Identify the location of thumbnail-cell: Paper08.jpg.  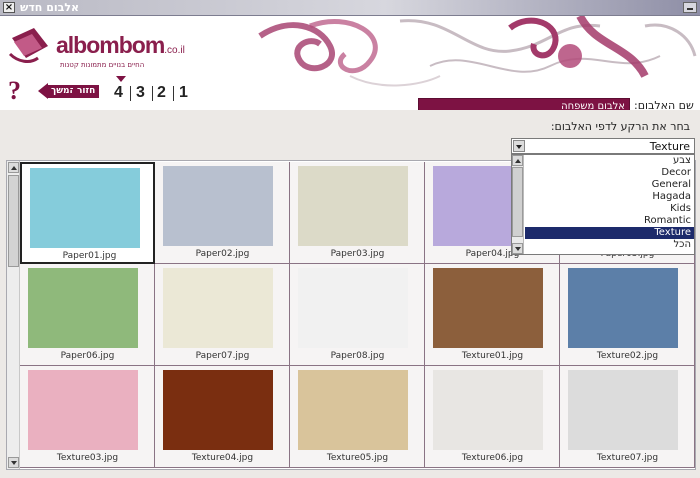
(357, 315).